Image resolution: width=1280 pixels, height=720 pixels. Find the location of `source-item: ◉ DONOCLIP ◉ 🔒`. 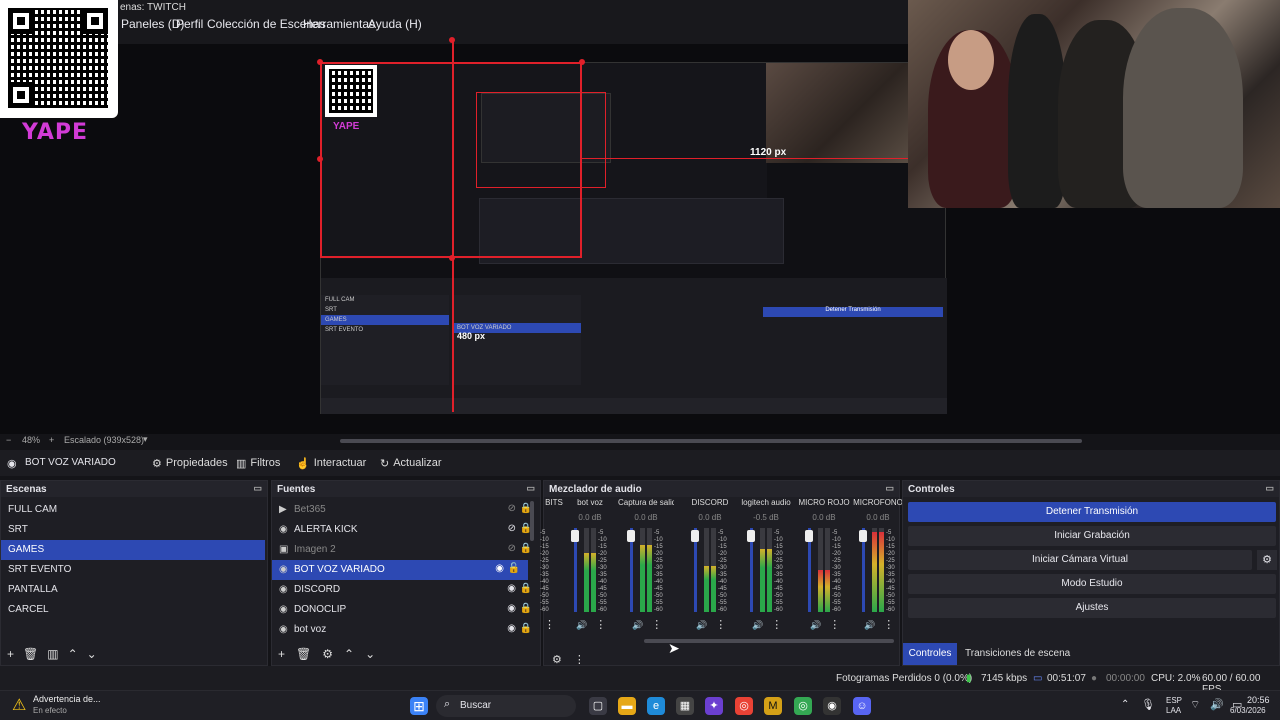

source-item: ◉ DONOCLIP ◉ 🔒 is located at coordinates (406, 610).